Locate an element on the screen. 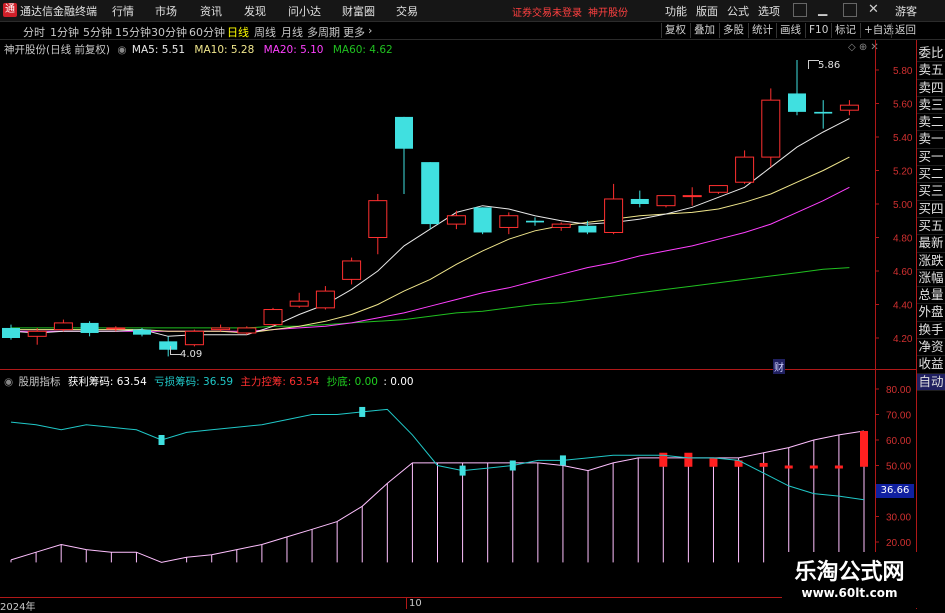  date-label-year: 2024年 is located at coordinates (18, 607).